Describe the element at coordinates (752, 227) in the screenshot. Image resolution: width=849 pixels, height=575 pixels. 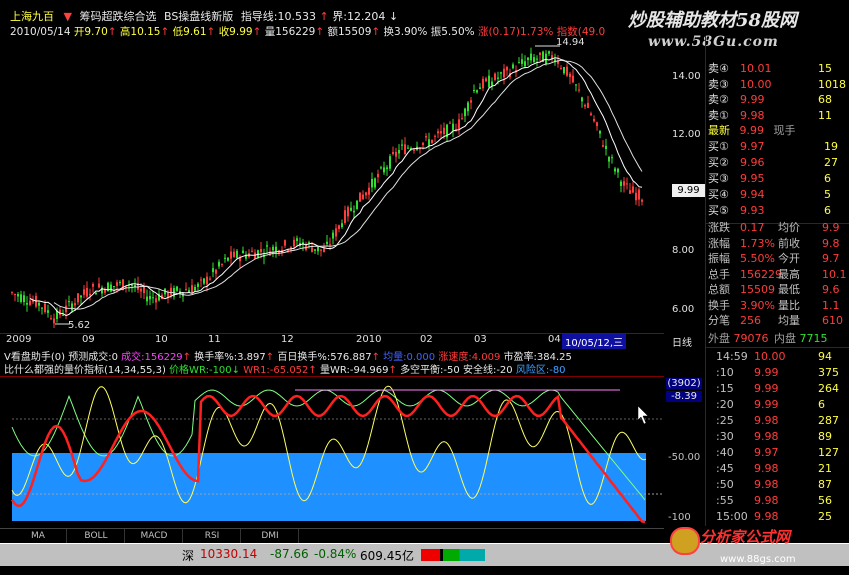
I see `stat-value: 0.17` at that location.